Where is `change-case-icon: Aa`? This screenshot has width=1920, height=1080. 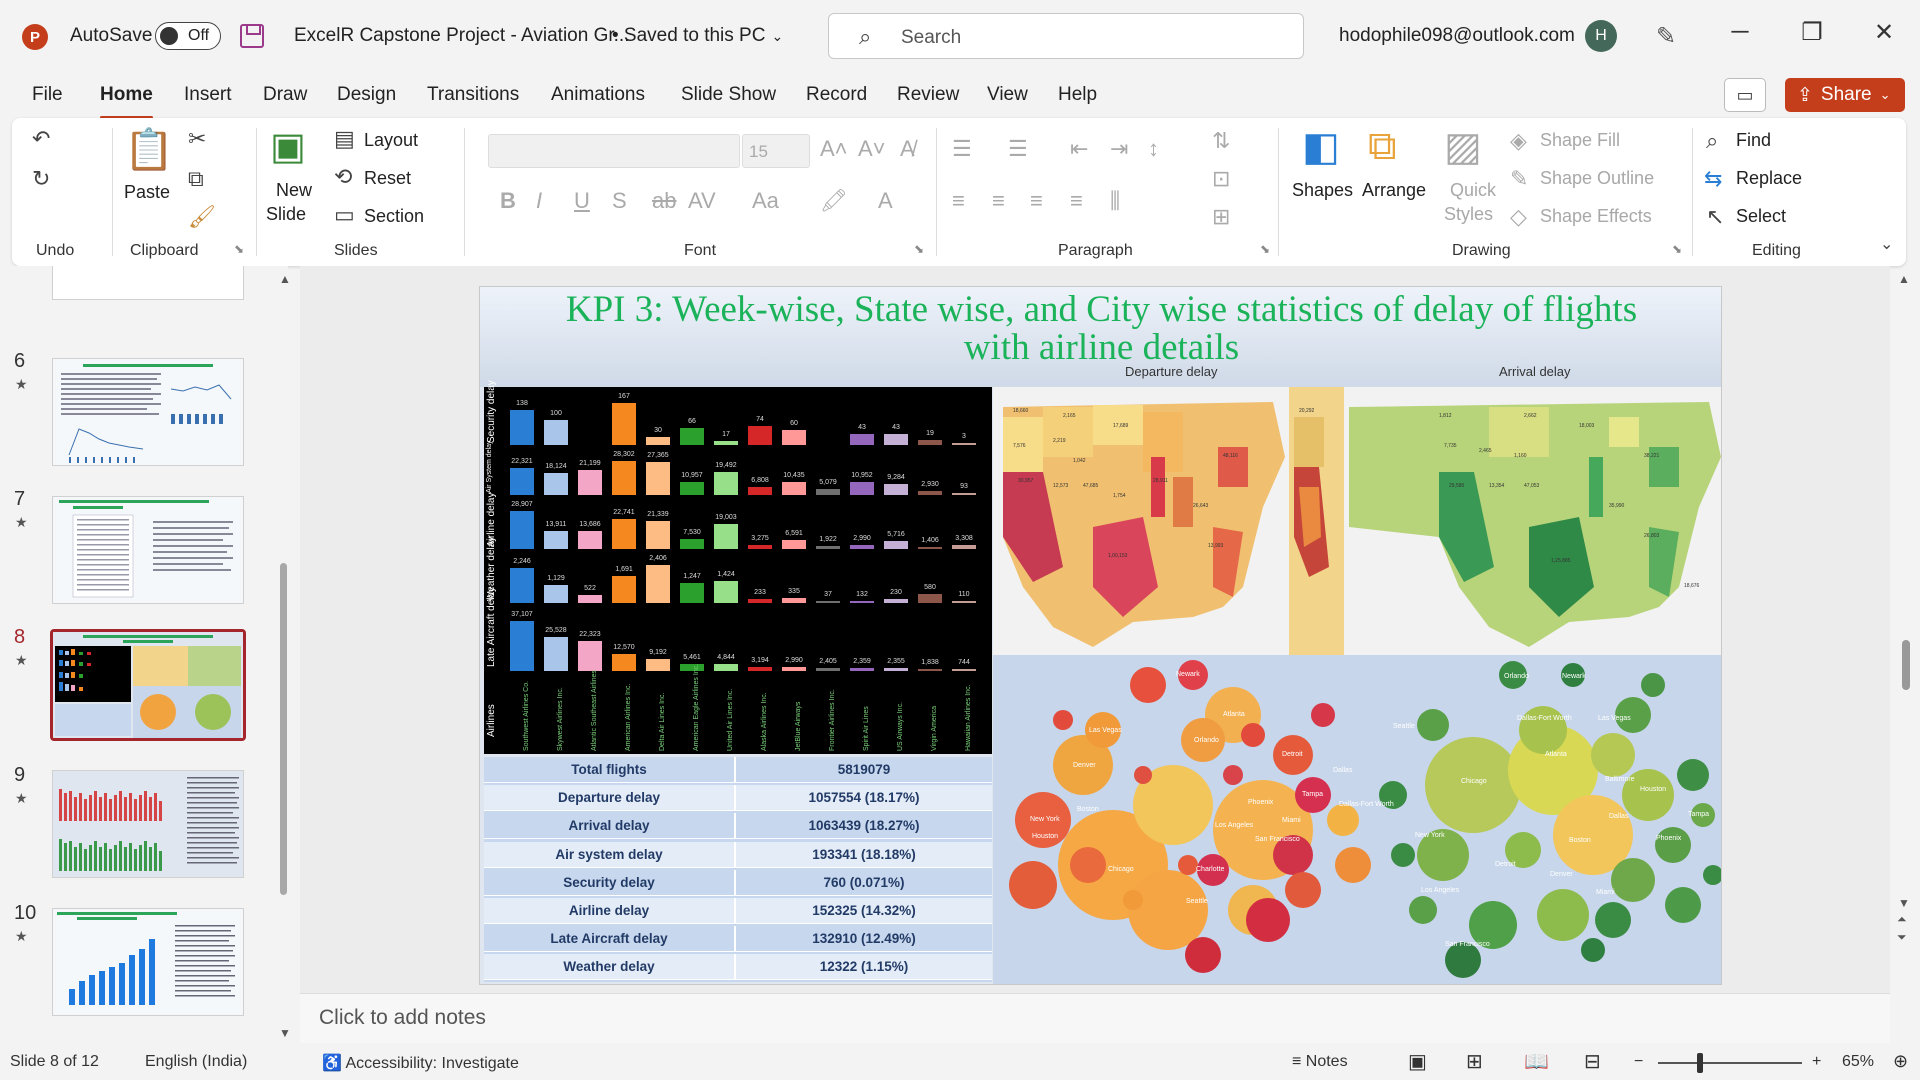 change-case-icon: Aa is located at coordinates (765, 201).